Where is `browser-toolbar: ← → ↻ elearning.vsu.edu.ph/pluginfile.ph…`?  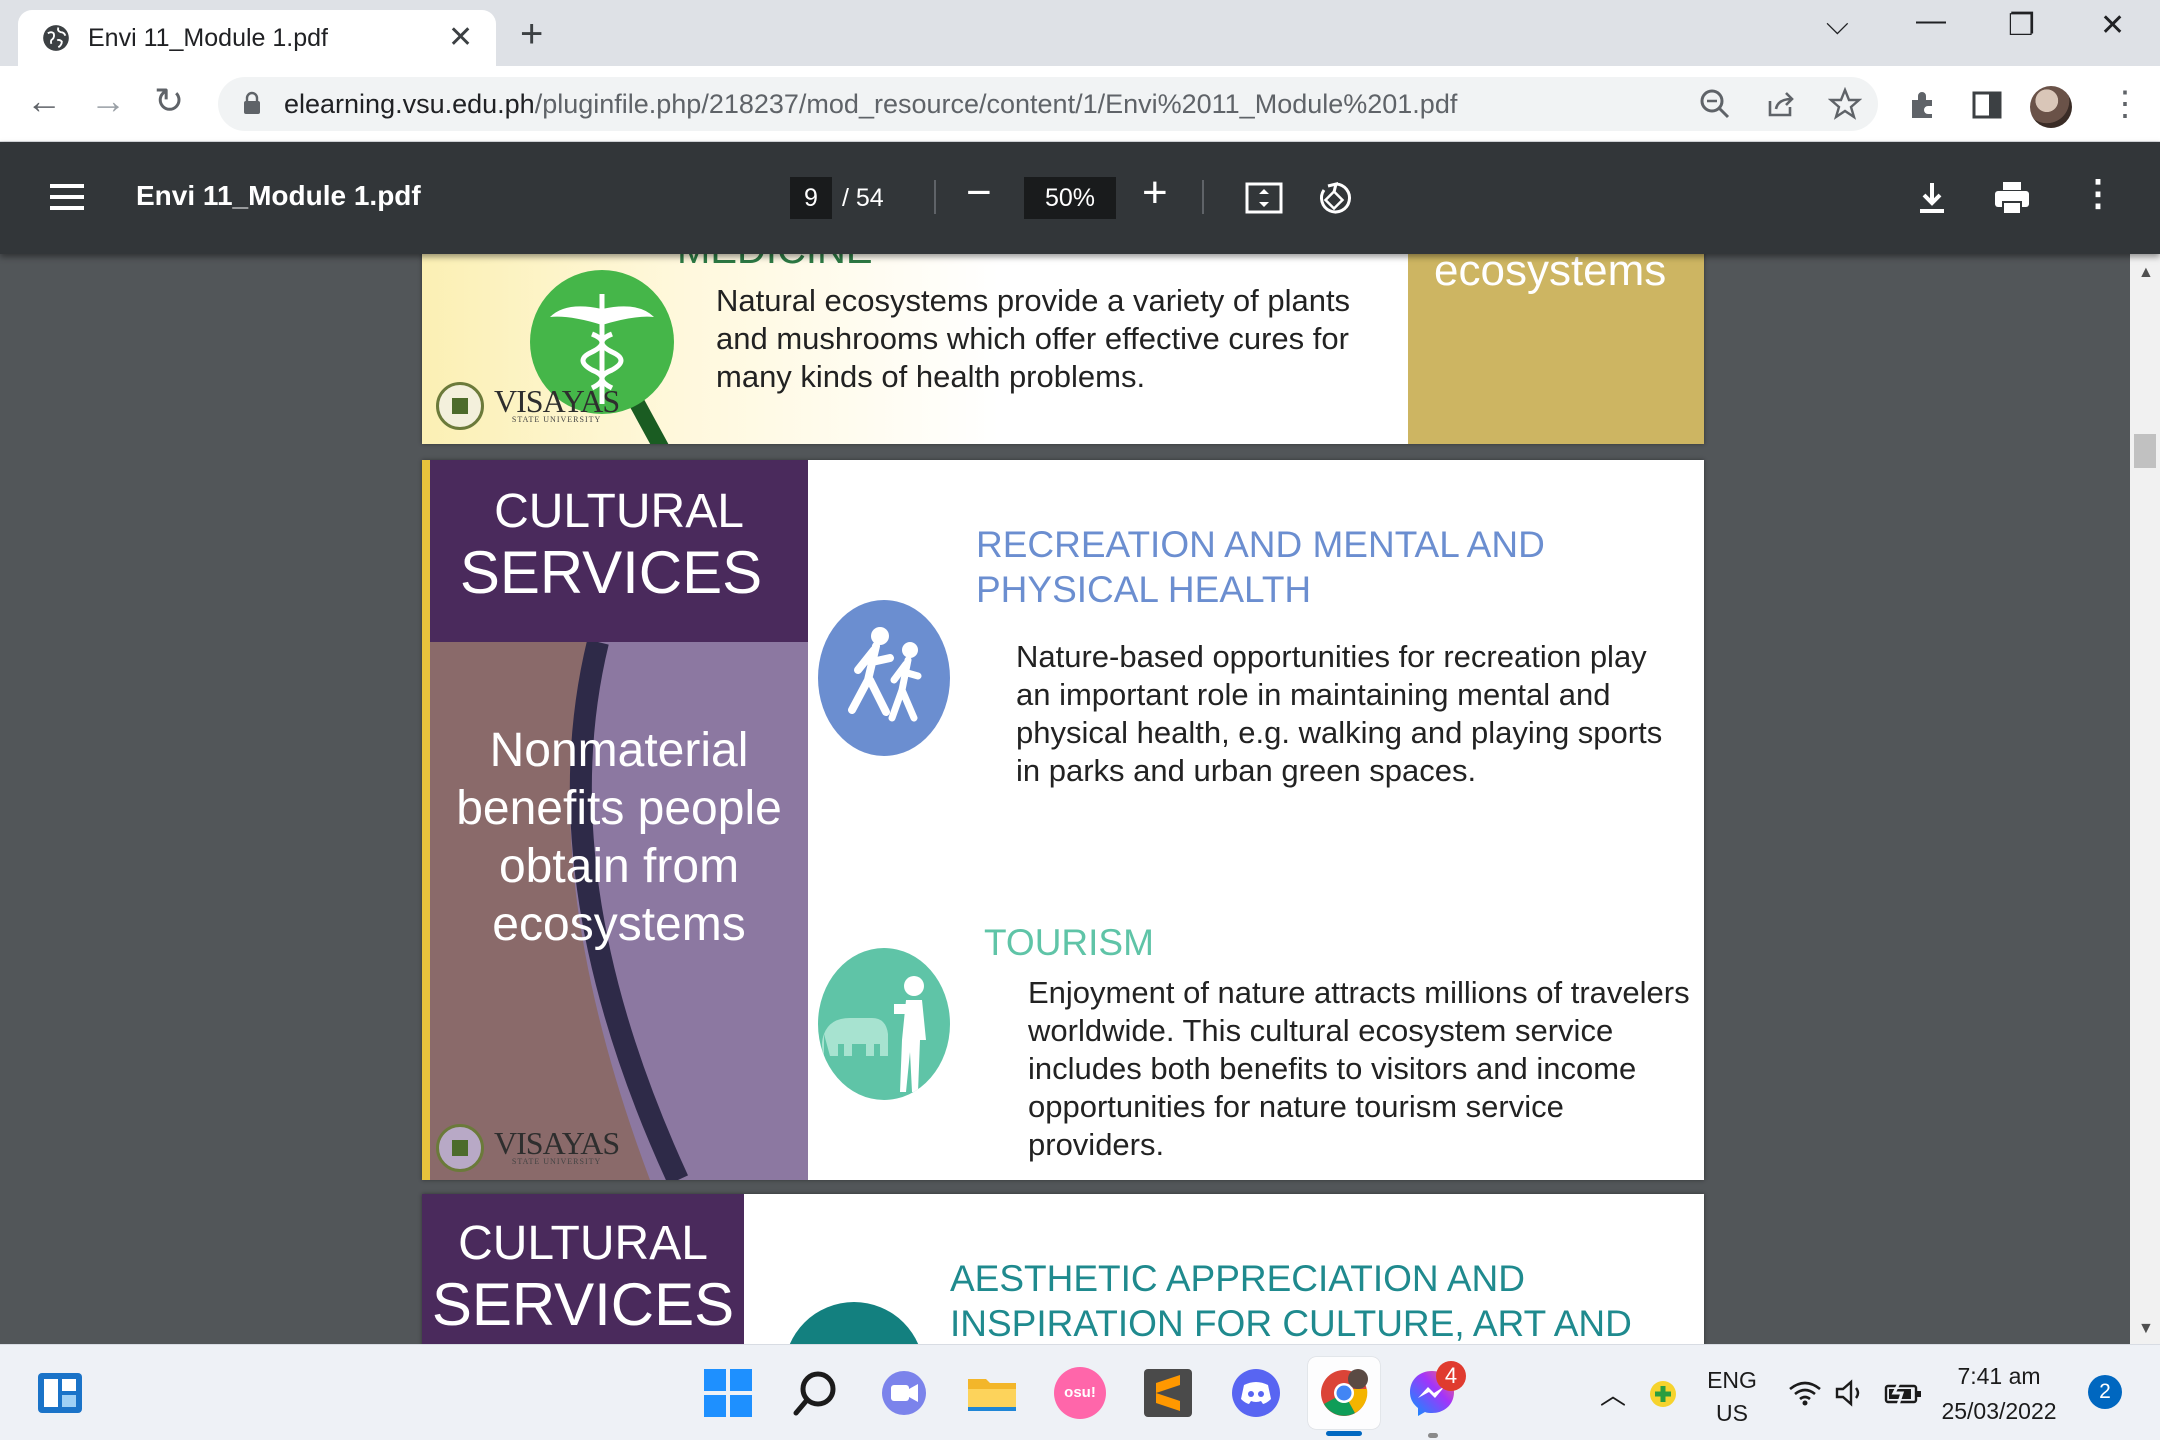 browser-toolbar: ← → ↻ elearning.vsu.edu.ph/pluginfile.ph… is located at coordinates (1080, 104).